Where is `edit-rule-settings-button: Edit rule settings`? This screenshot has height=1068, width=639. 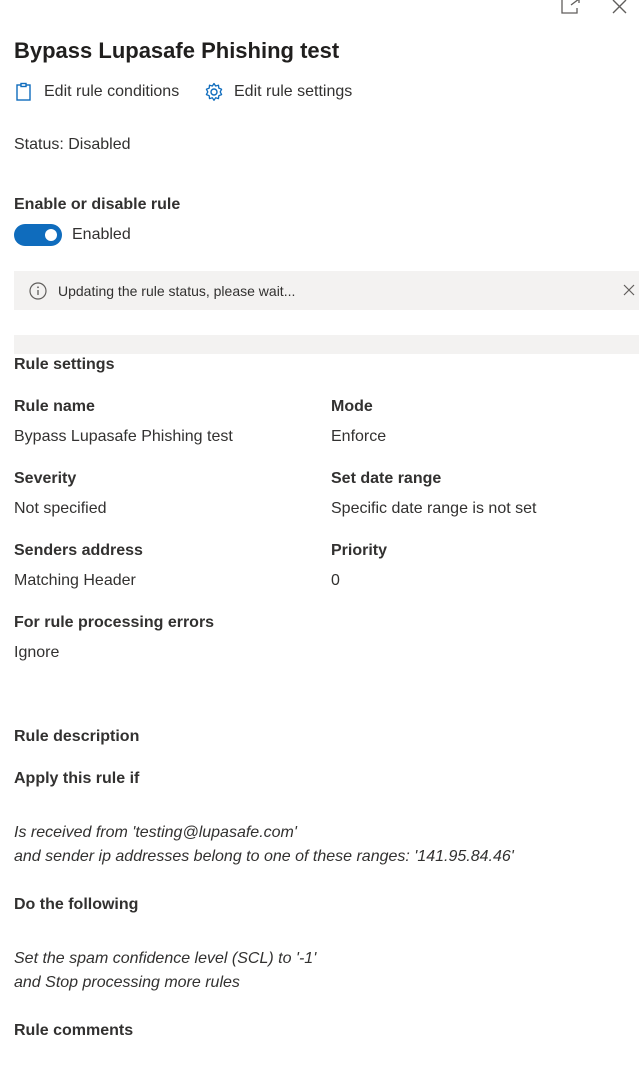 edit-rule-settings-button: Edit rule settings is located at coordinates (278, 92).